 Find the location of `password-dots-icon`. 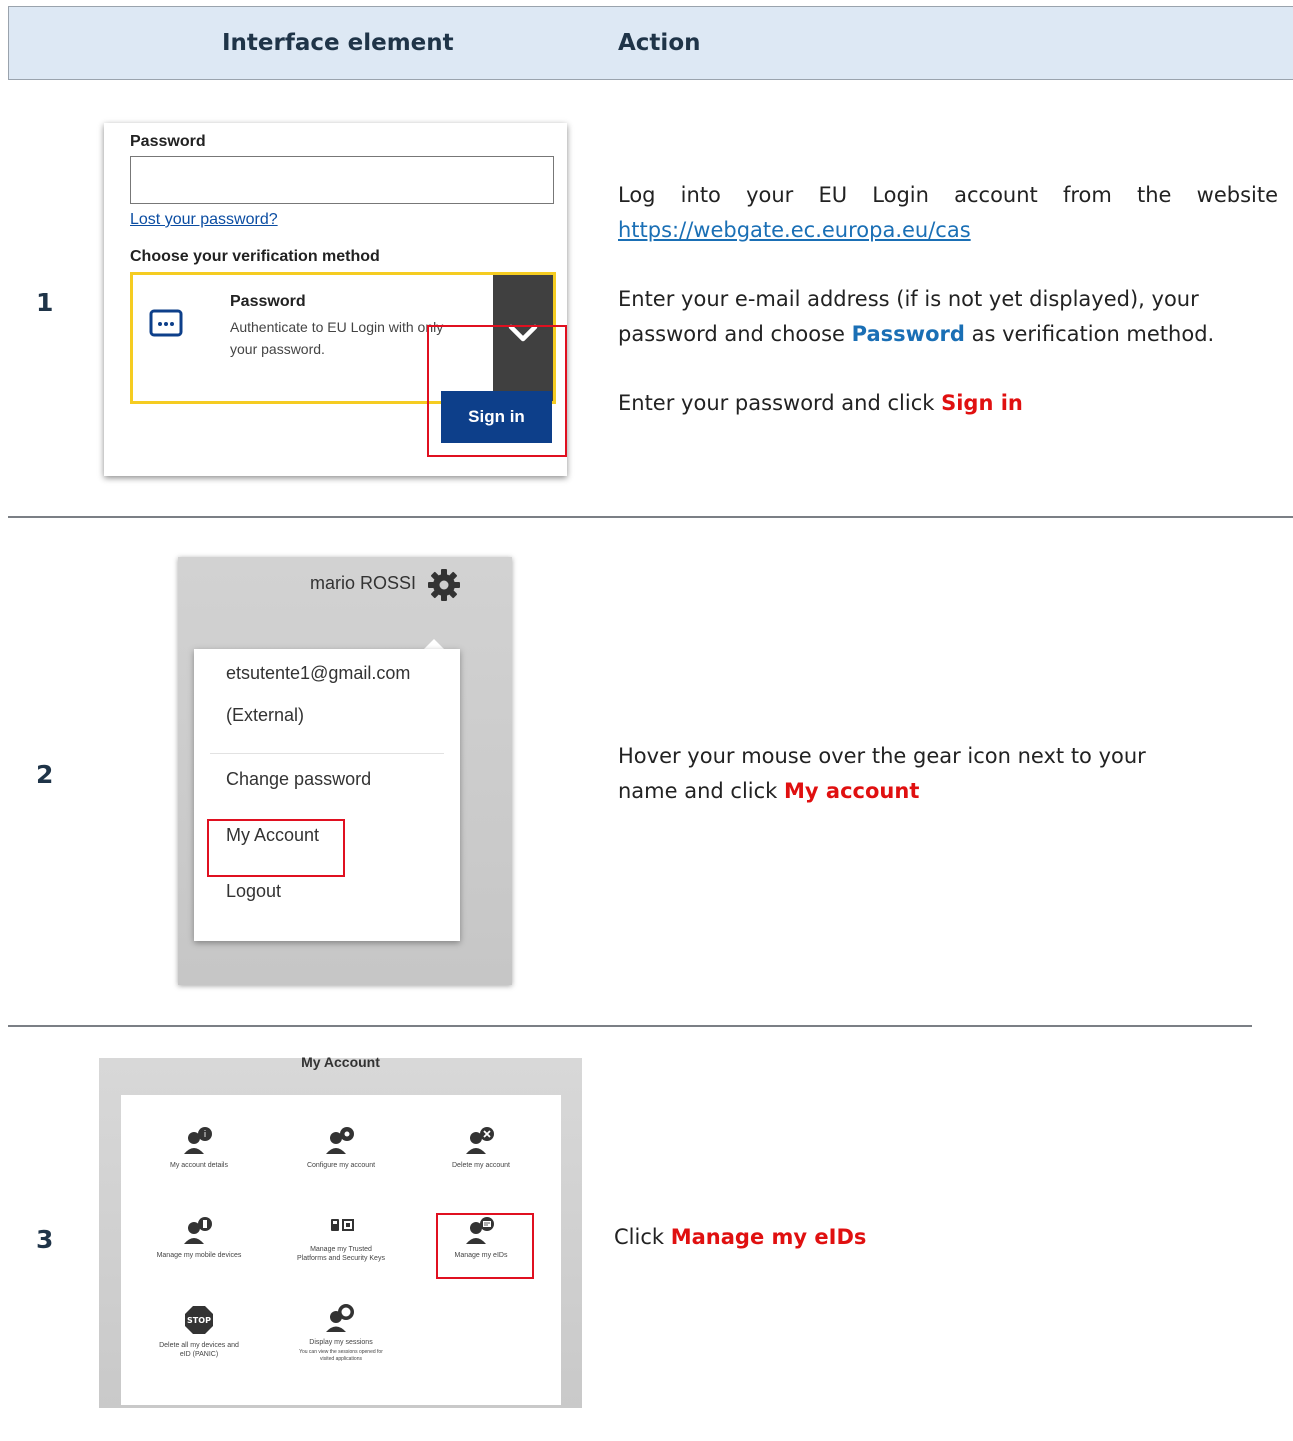

password-dots-icon is located at coordinates (166, 325).